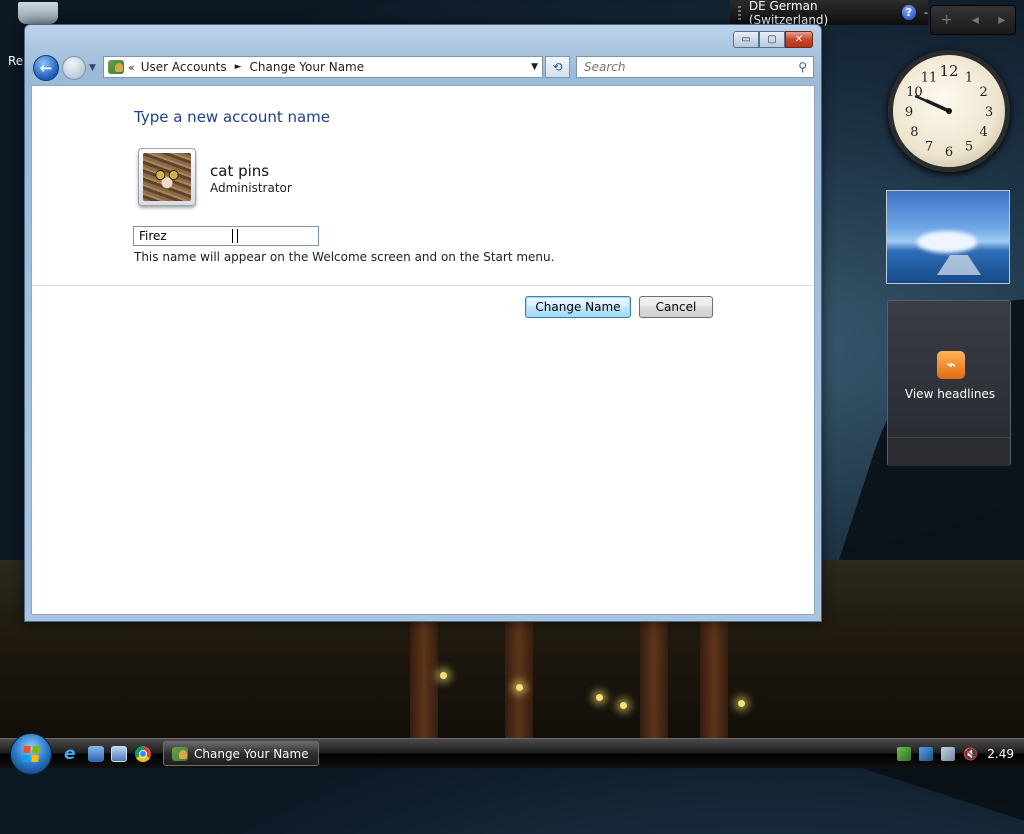 The image size is (1024, 834). I want to click on photo-pier, so click(959, 265).